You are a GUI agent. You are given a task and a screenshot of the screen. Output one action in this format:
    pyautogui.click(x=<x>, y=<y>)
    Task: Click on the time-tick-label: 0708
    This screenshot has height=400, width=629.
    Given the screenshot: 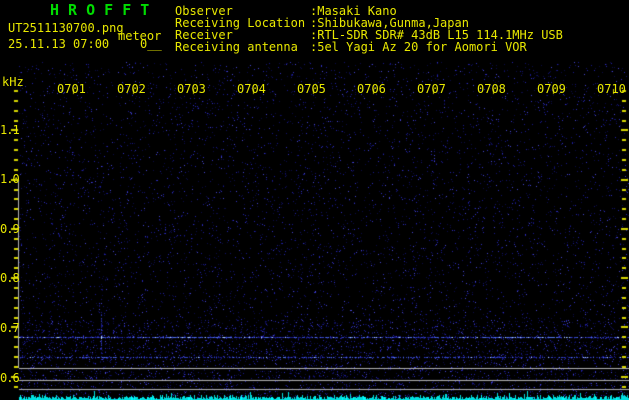 What is the action you would take?
    pyautogui.click(x=491, y=89)
    